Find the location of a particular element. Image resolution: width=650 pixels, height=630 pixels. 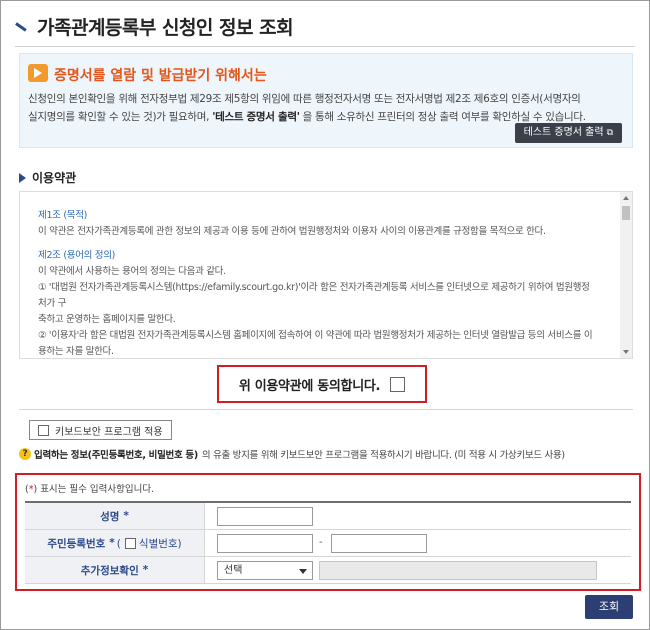

scroll-thumb is located at coordinates (626, 213).